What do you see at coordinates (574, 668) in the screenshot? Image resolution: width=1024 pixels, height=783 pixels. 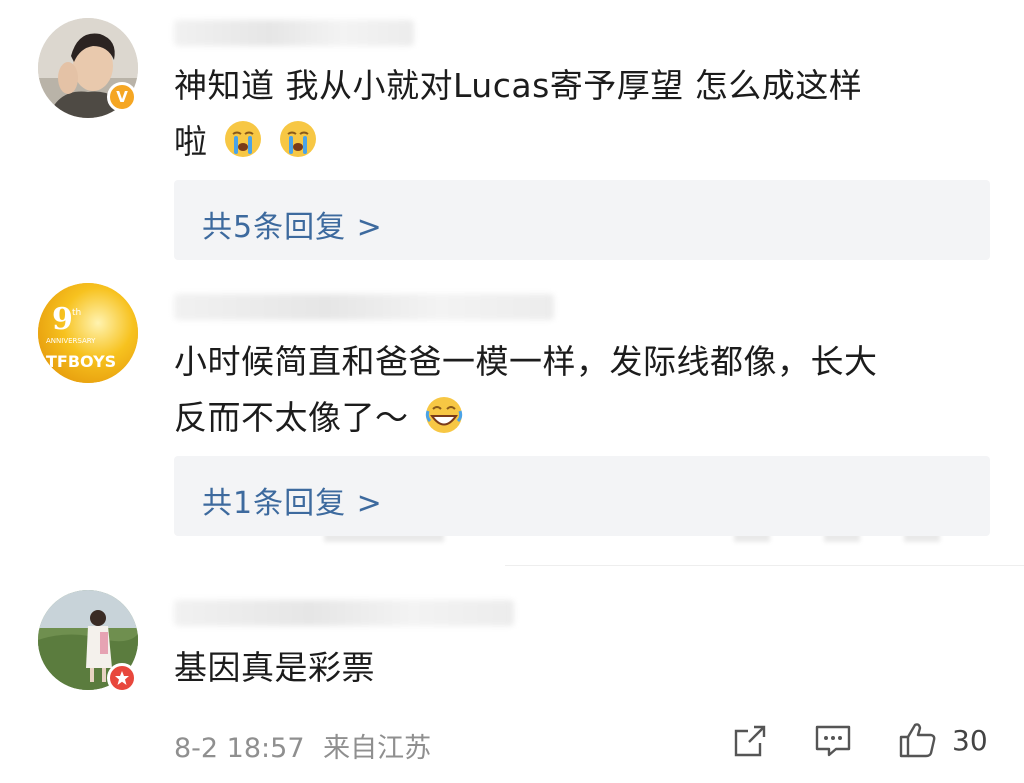 I see `comment-text: 基因真是彩票` at bounding box center [574, 668].